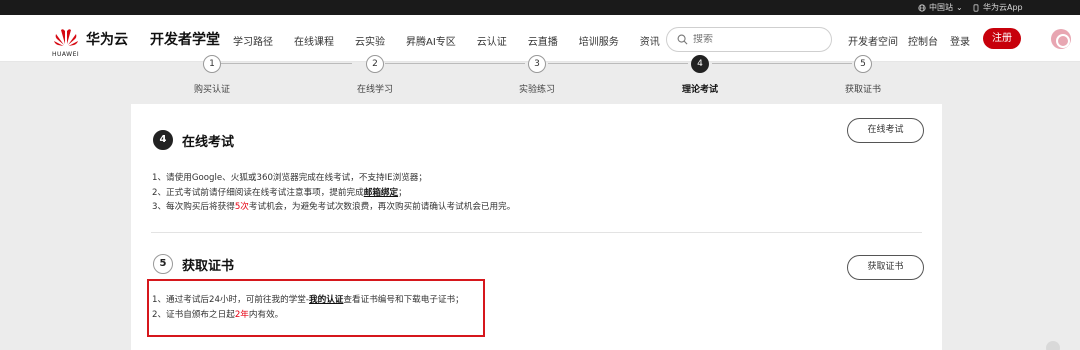 The height and width of the screenshot is (350, 1080). Describe the element at coordinates (211, 90) in the screenshot. I see `step-label: 购买认证` at that location.